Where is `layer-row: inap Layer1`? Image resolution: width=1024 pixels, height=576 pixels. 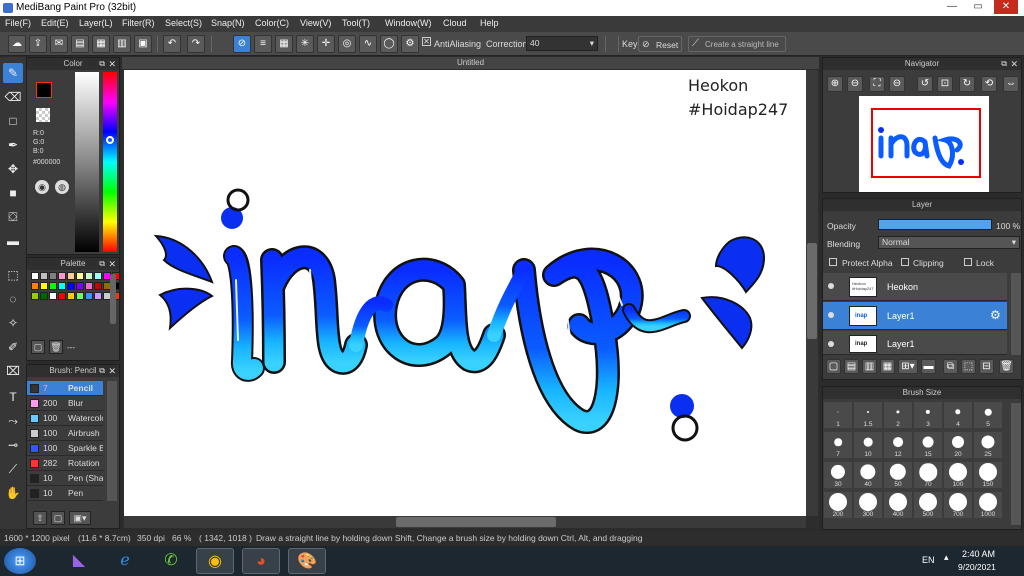
layer-row: inap Layer1 is located at coordinates (915, 343).